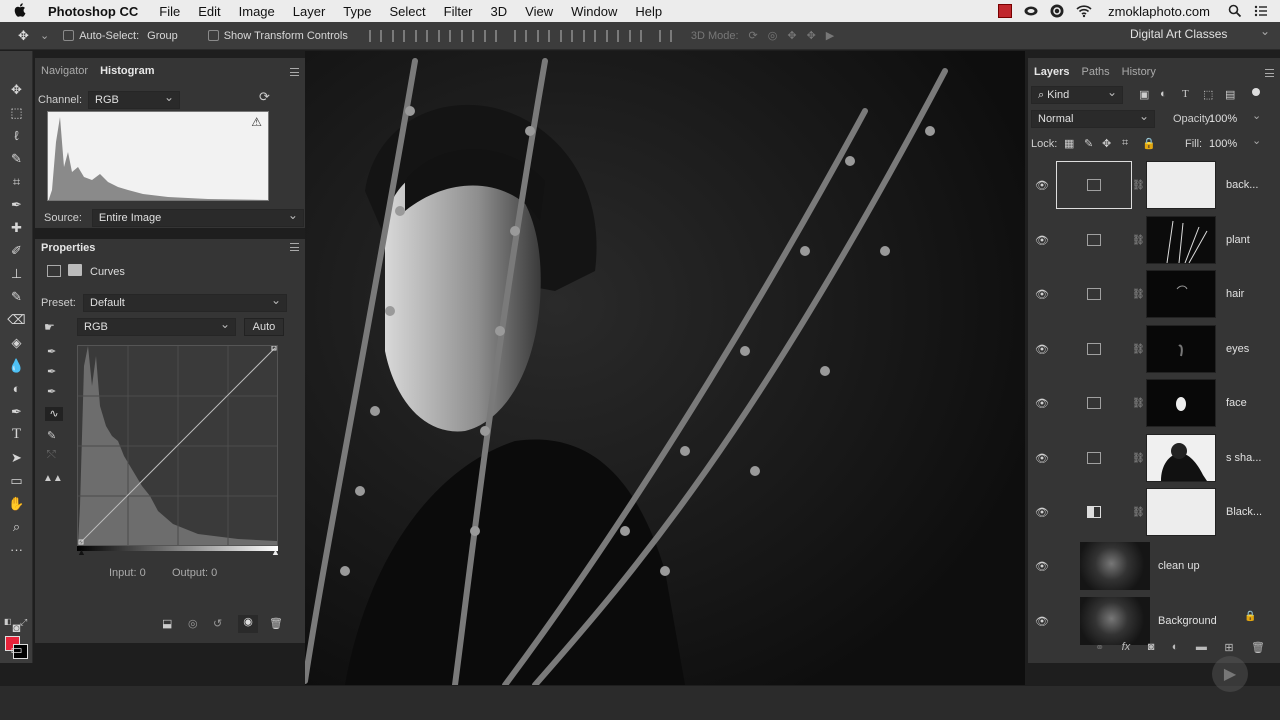  What do you see at coordinates (16, 365) in the screenshot?
I see `blur-tool-icon: 💧` at bounding box center [16, 365].